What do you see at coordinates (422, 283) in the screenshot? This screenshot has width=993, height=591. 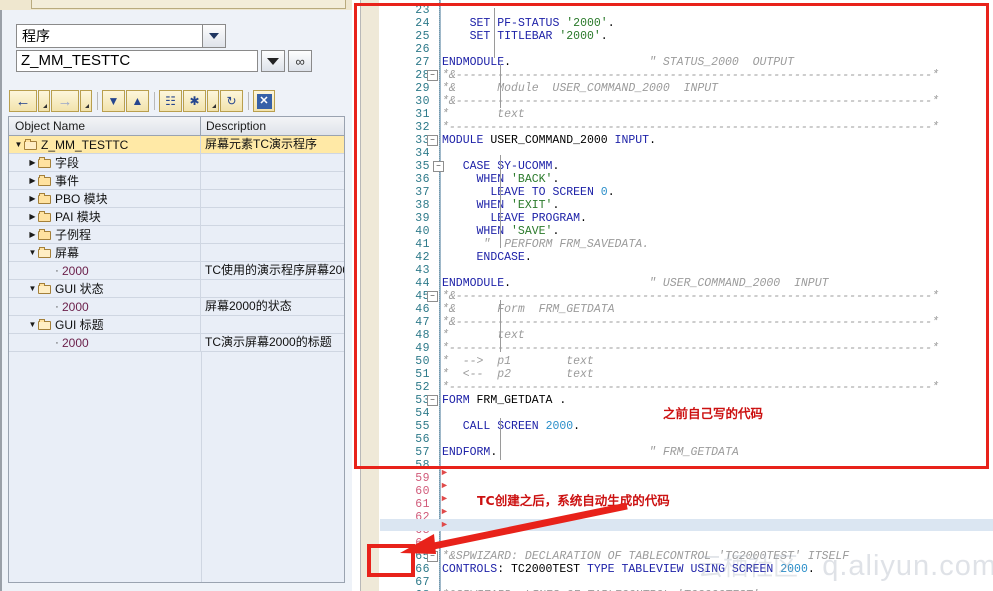 I see `line-number: 44` at bounding box center [422, 283].